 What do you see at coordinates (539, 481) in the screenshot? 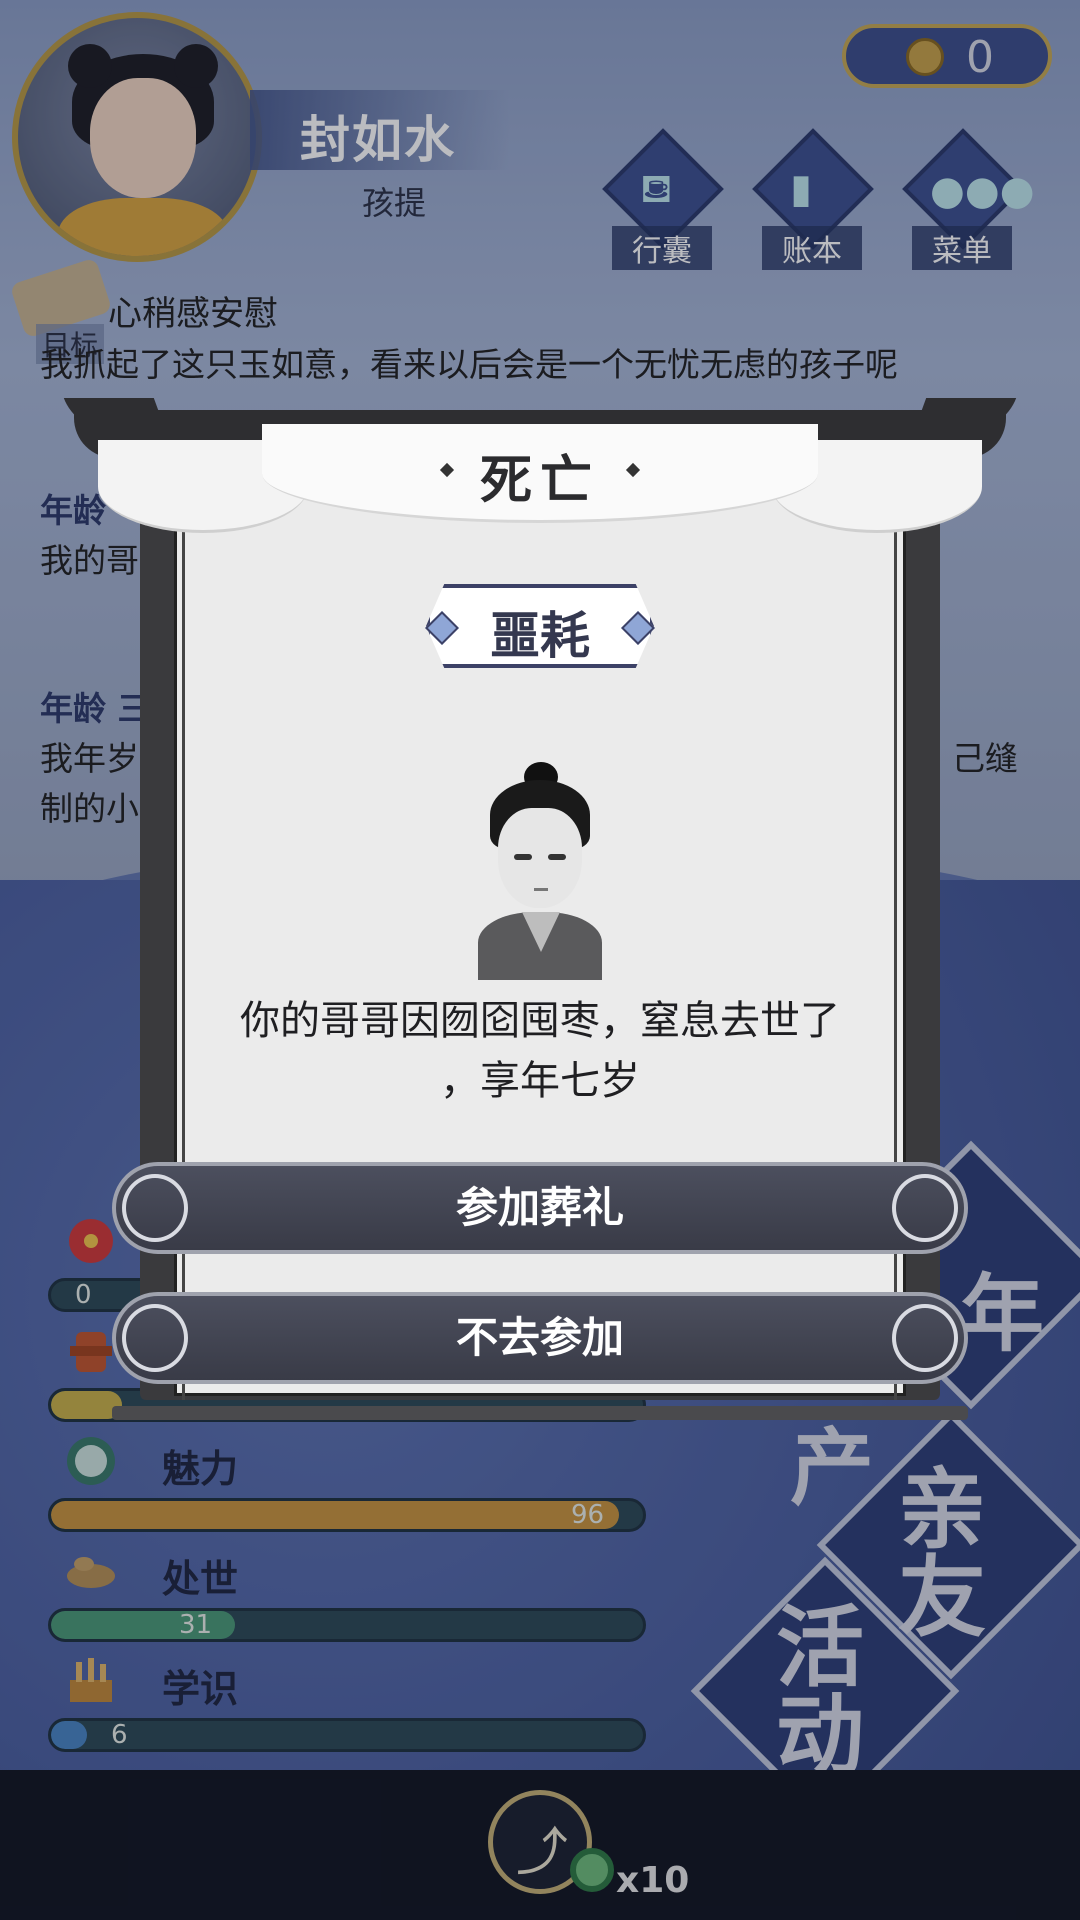
I see `dialog-title: 死亡` at bounding box center [539, 481].